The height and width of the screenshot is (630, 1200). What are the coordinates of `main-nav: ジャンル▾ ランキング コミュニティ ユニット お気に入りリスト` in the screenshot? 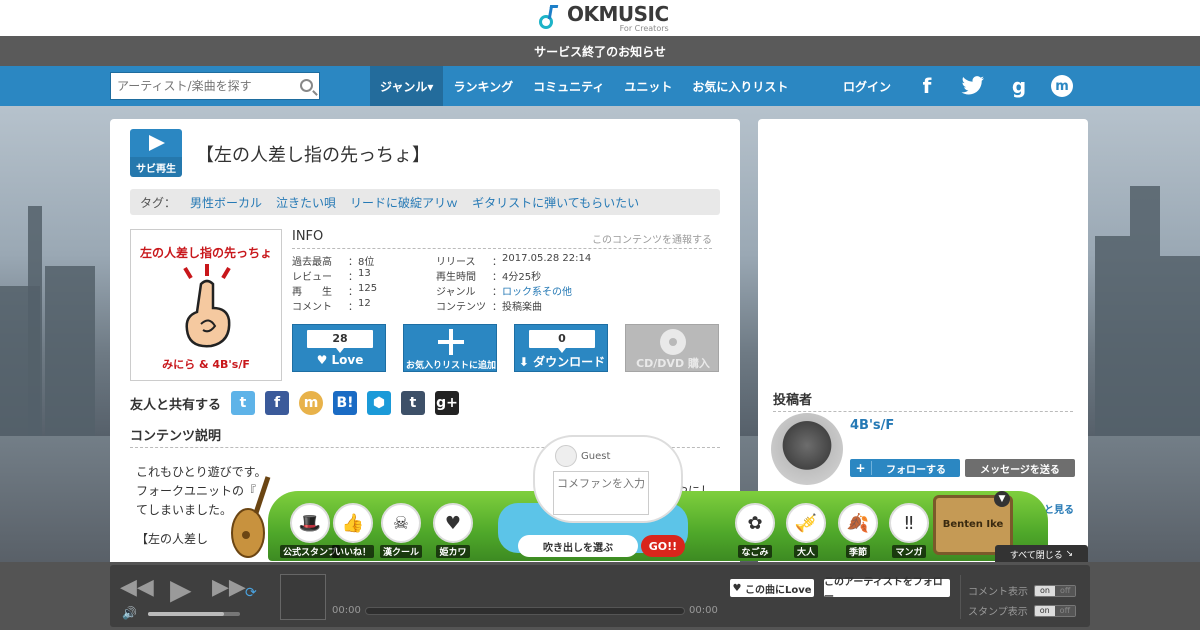 It's located at (584, 86).